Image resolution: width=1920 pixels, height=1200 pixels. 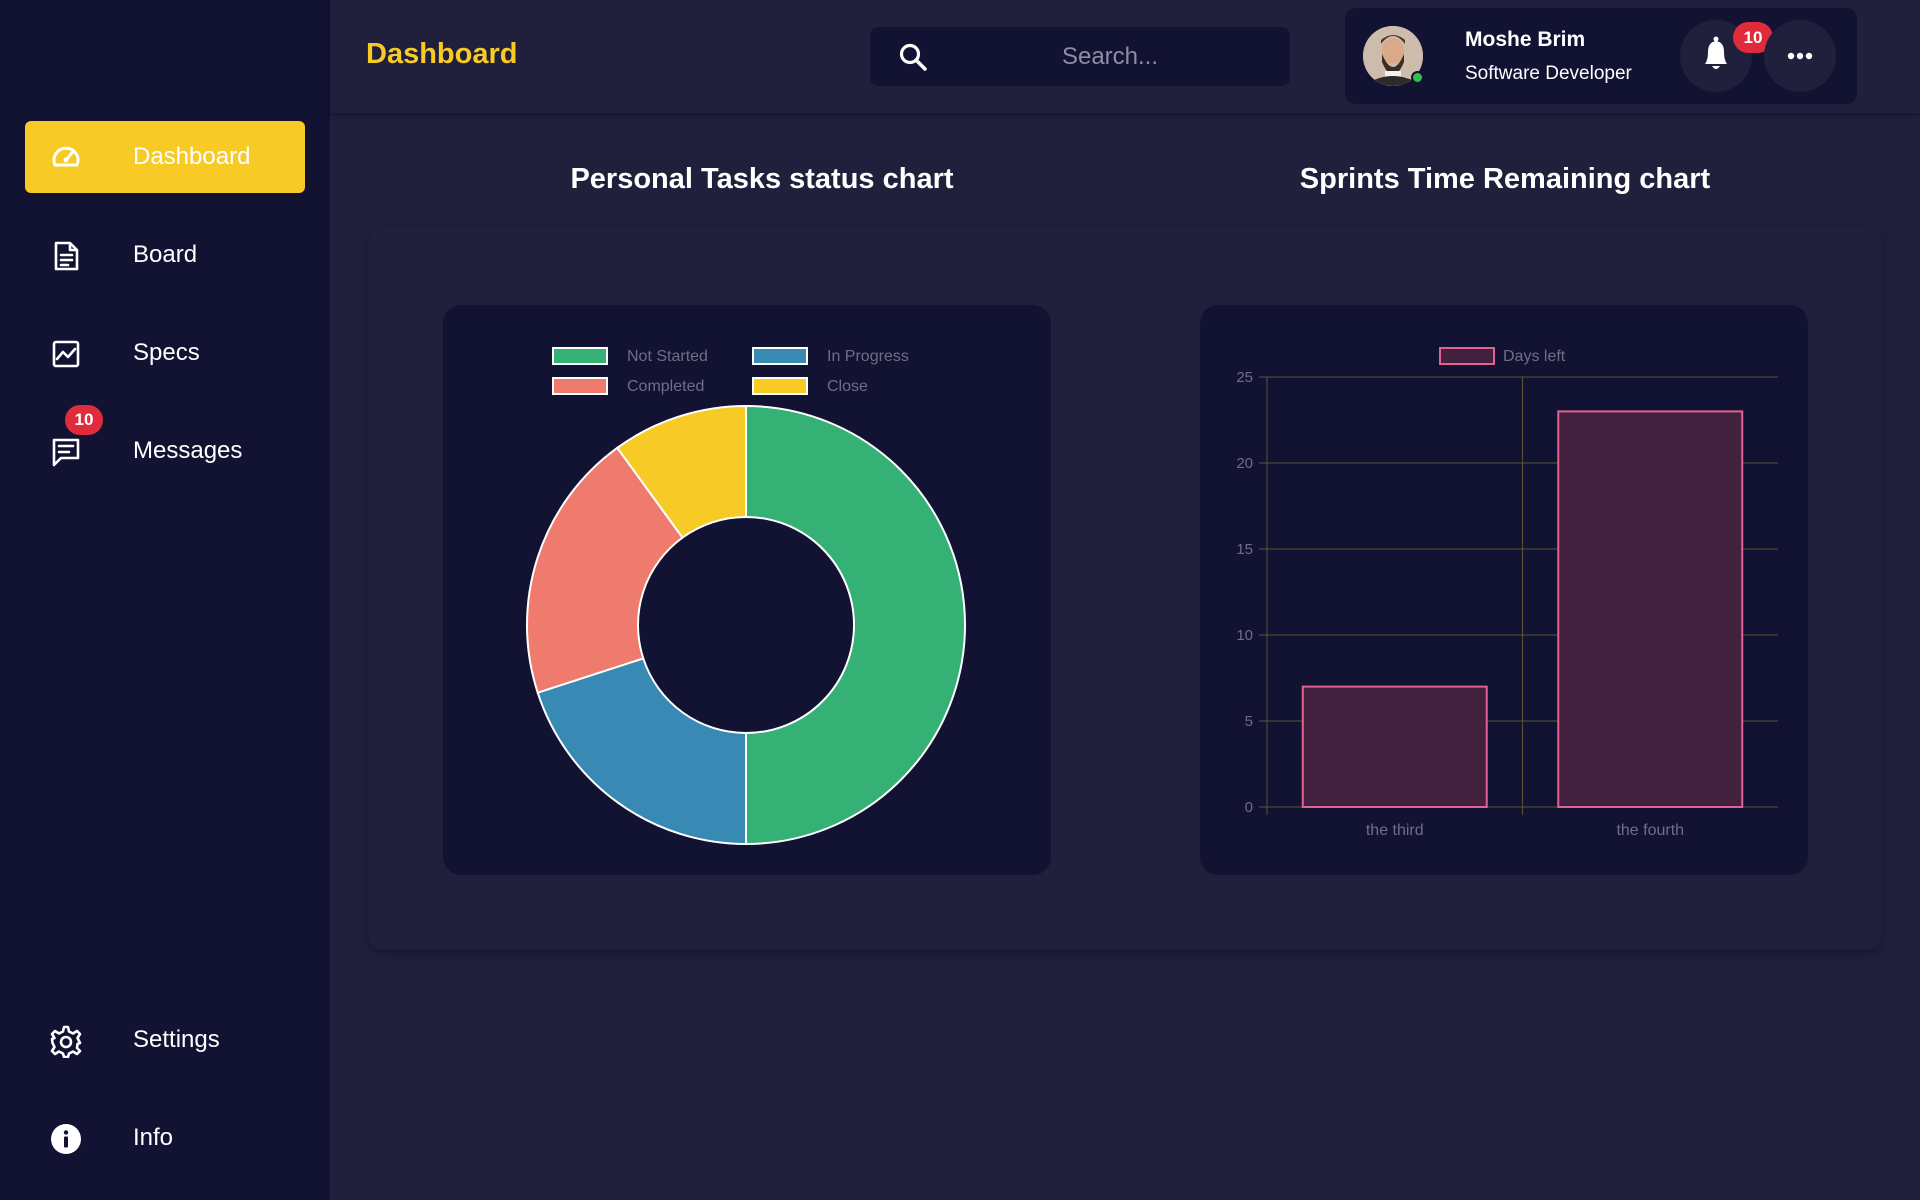 I want to click on sidebar-item-label: Messages, so click(x=188, y=450).